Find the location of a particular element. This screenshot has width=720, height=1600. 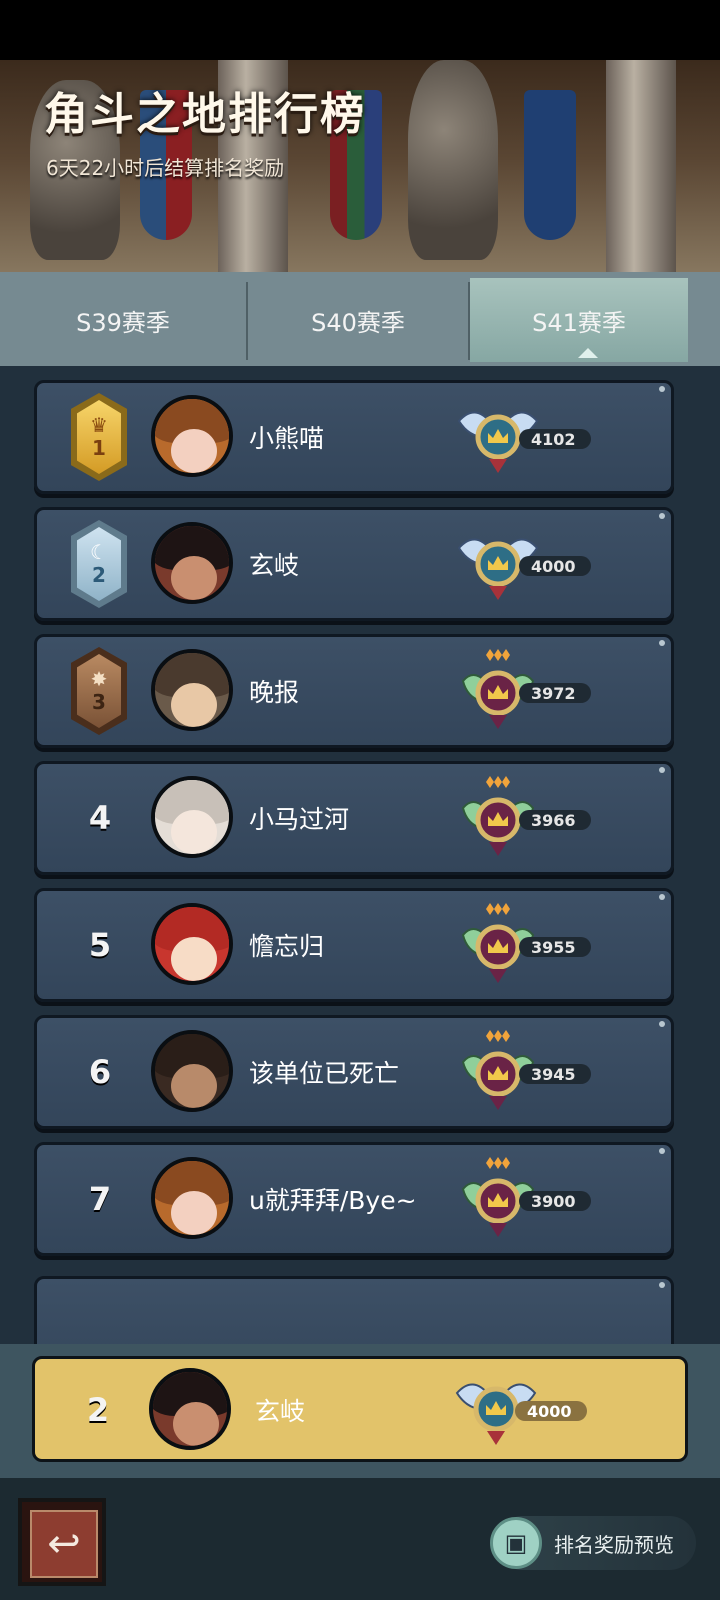

tab-s39: S39赛季 is located at coordinates (123, 320).